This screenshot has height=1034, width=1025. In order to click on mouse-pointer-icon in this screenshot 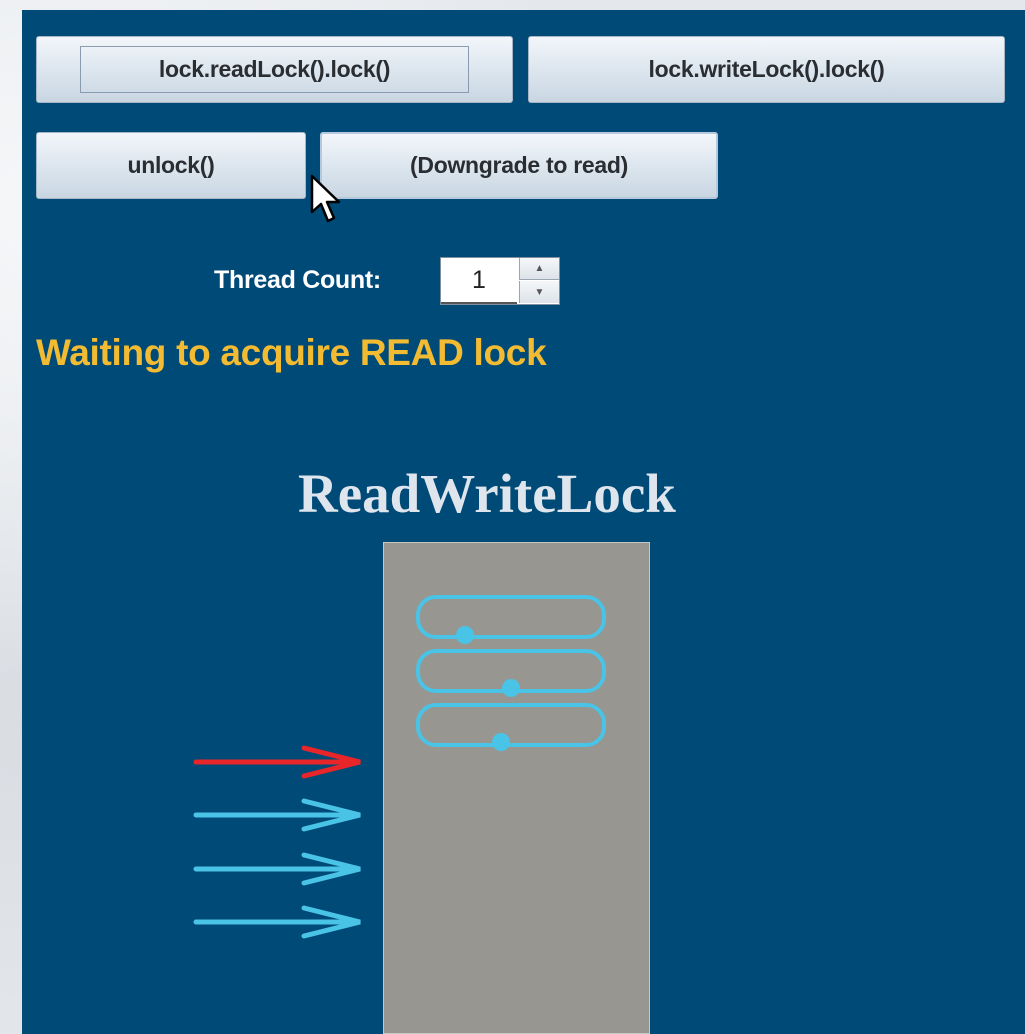, I will do `click(325, 198)`.